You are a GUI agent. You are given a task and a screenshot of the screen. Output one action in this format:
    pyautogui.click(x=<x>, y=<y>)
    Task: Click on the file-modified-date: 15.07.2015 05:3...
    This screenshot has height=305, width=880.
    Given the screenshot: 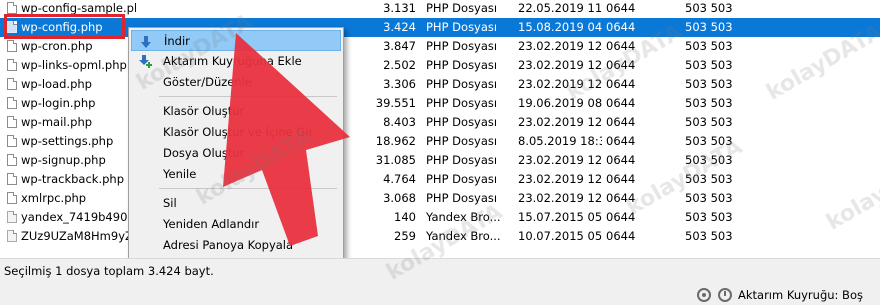 What is the action you would take?
    pyautogui.click(x=560, y=217)
    